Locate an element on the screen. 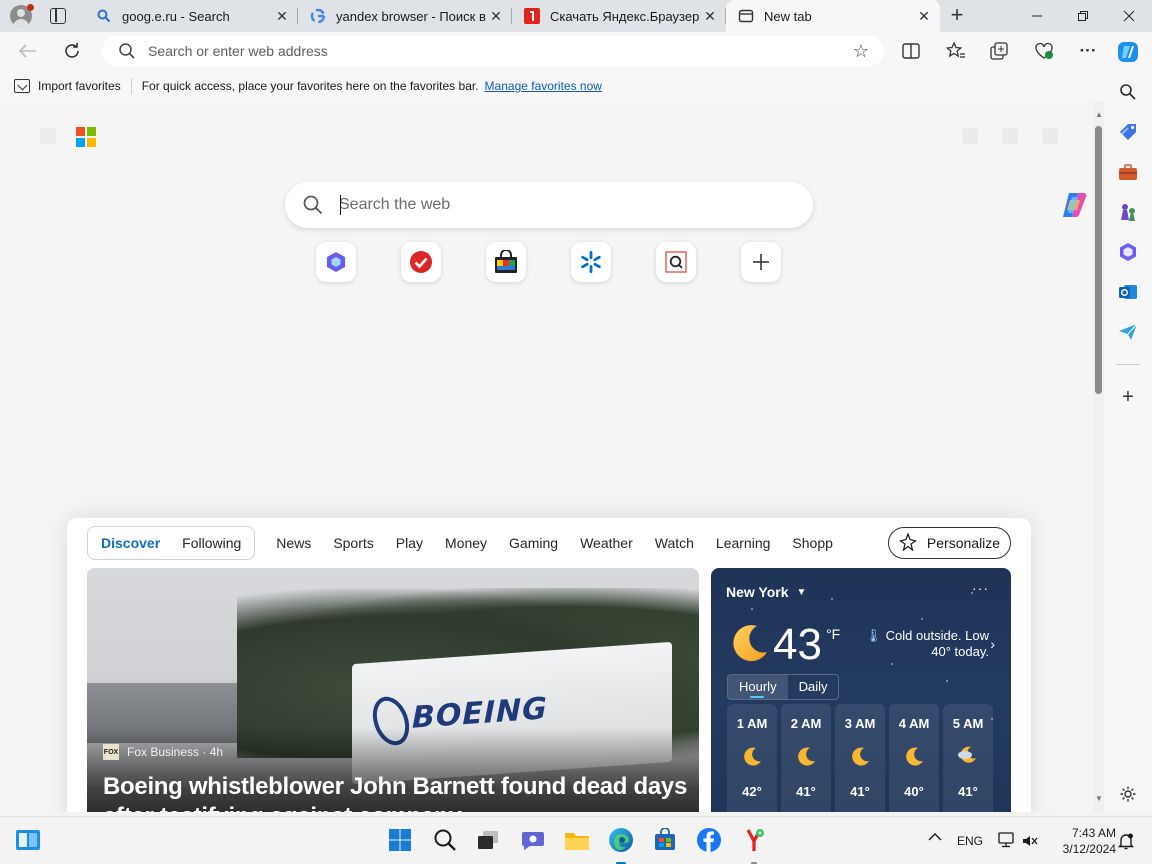 Image resolution: width=1152 pixels, height=864 pixels. hour-forecast-item: 5 AM 41° is located at coordinates (968, 758).